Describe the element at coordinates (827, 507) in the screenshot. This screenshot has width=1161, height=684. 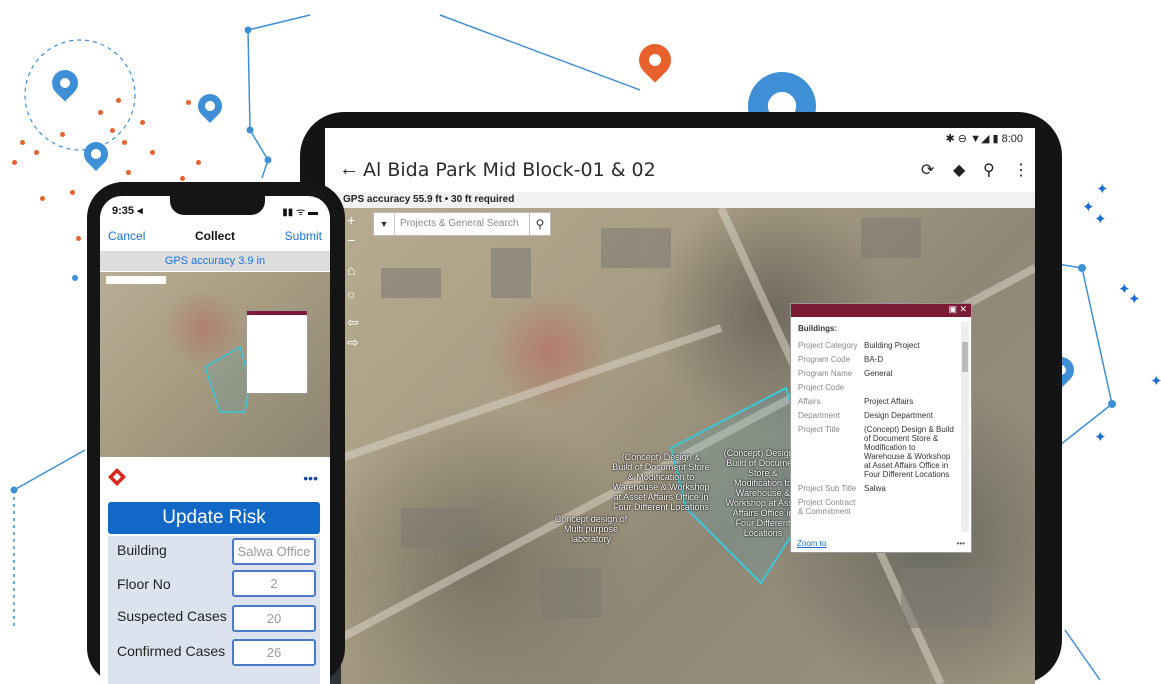
I see `popup-row: Project Contract & Commitment` at that location.